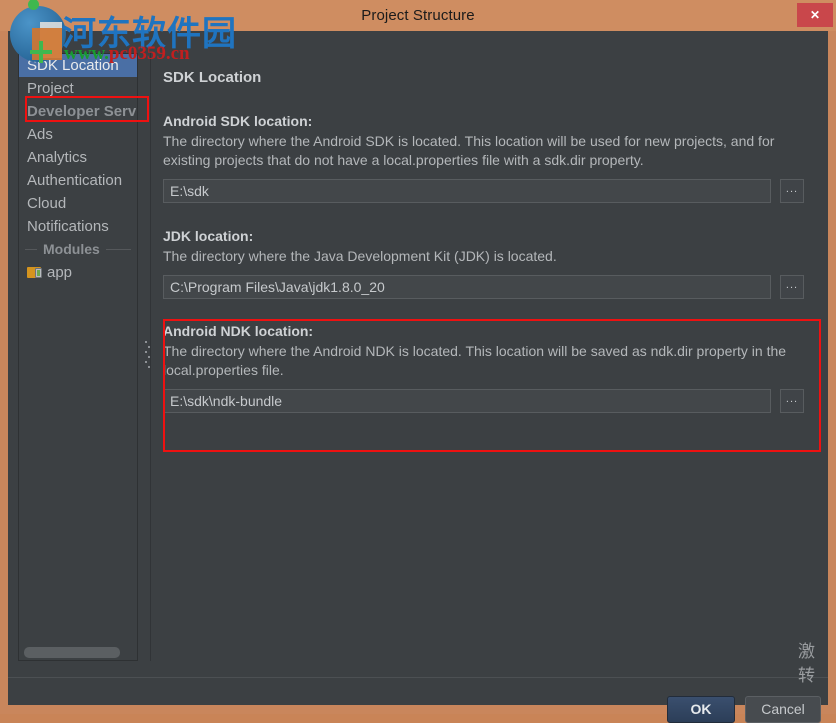  What do you see at coordinates (467, 401) in the screenshot?
I see `android-ndk-location-input: E:\sdk\ndk-bundle` at bounding box center [467, 401].